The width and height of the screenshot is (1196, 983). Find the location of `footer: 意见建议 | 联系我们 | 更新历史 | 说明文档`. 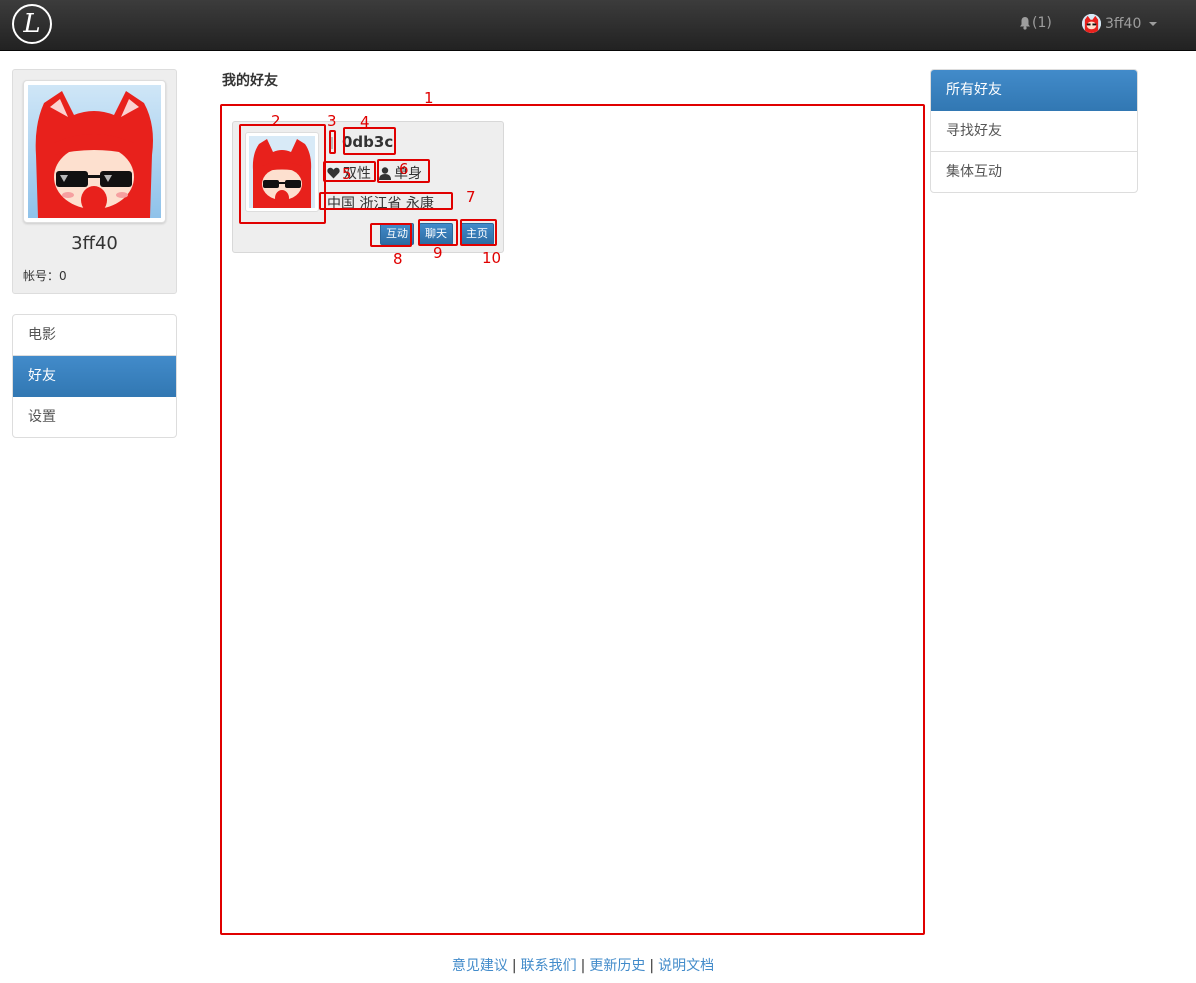

footer: 意见建议 | 联系我们 | 更新历史 | 说明文档 is located at coordinates (583, 965).